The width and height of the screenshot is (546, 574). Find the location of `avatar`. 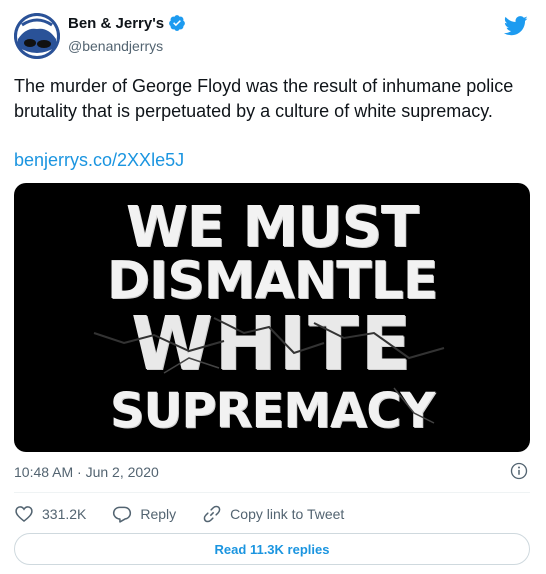

avatar is located at coordinates (37, 36).